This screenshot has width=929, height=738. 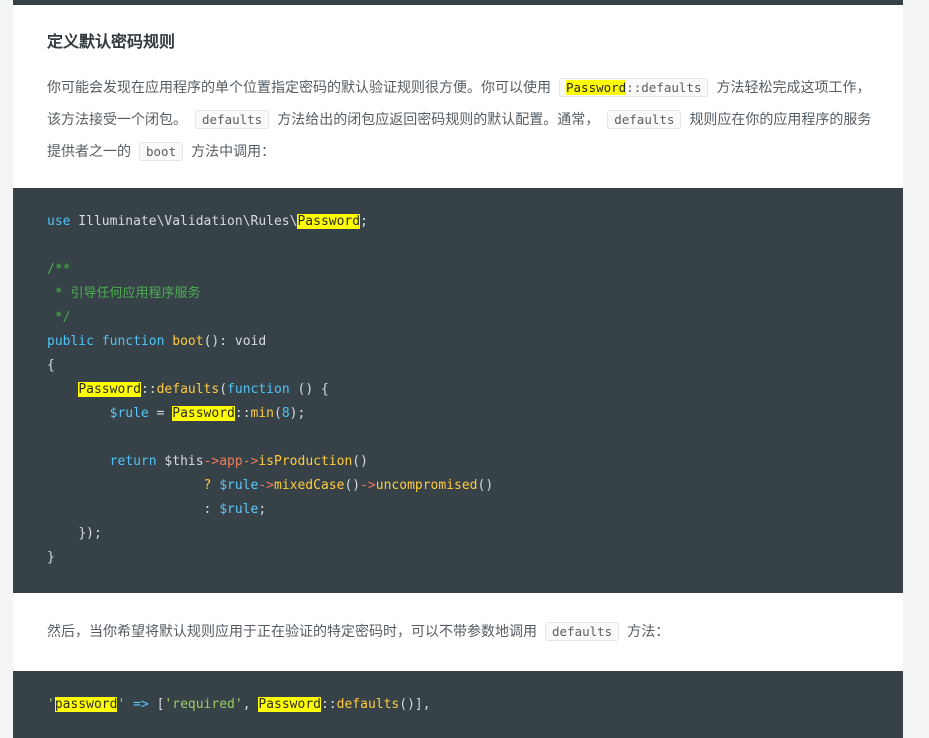 What do you see at coordinates (203, 389) in the screenshot?
I see `code-line-password-defaults: Password::defaults(function () {` at bounding box center [203, 389].